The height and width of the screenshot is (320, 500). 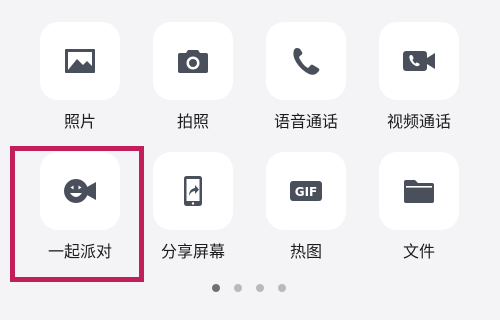 I want to click on action-label: 照片, so click(x=79, y=121).